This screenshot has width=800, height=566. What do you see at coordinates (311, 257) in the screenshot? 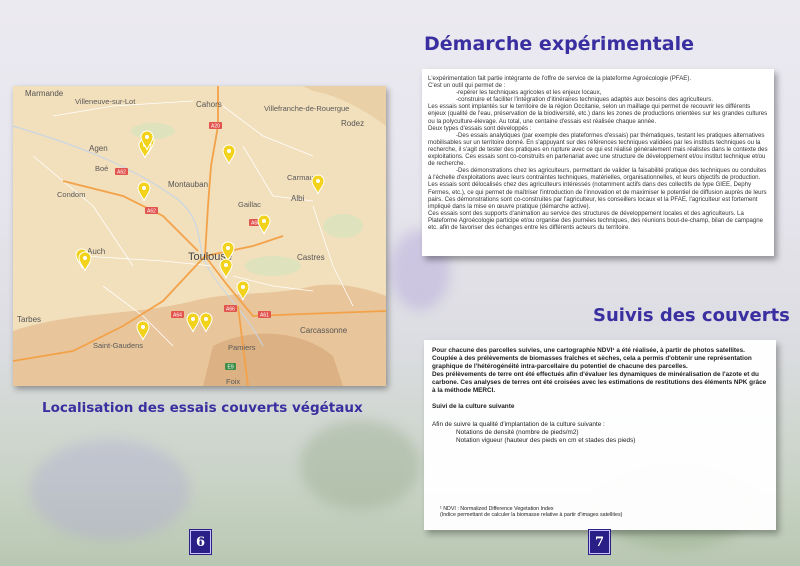
I see `svg-text: Castres` at bounding box center [311, 257].